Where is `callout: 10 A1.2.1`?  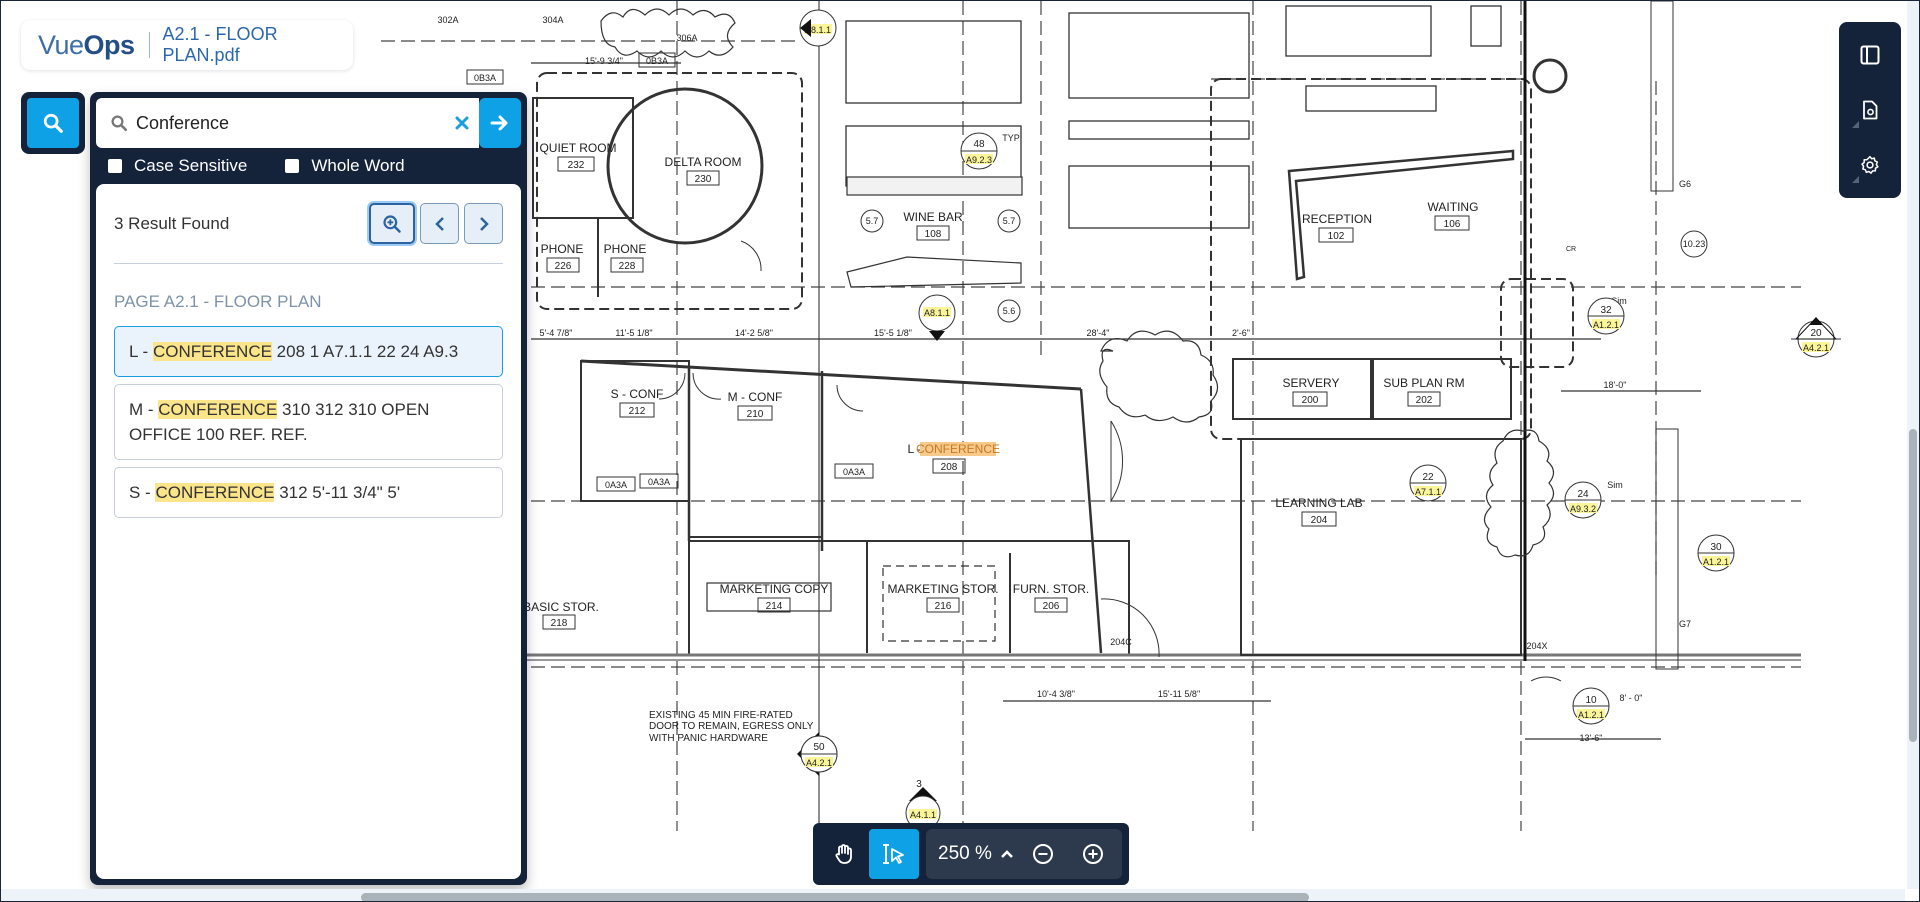
callout: 10 A1.2.1 is located at coordinates (1591, 706).